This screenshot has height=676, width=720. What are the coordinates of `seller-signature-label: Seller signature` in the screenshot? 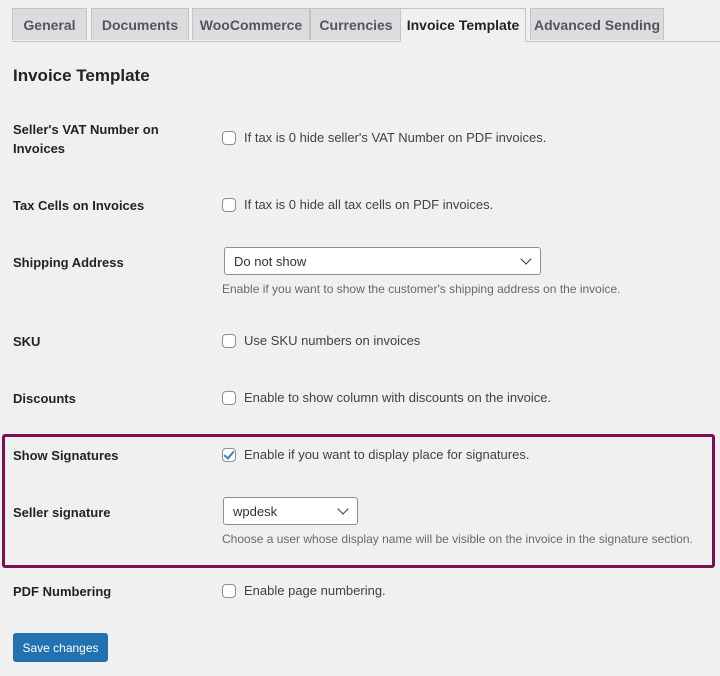 It's located at (62, 512).